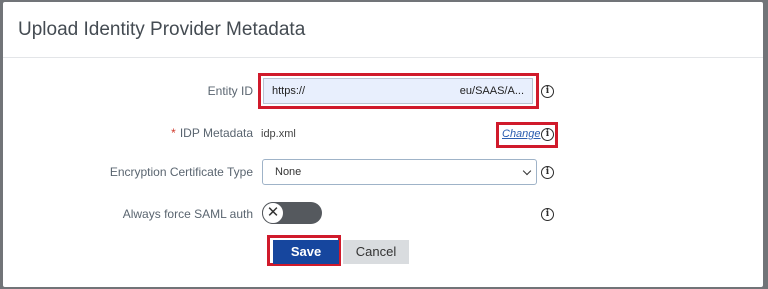 The image size is (768, 289). What do you see at coordinates (181, 172) in the screenshot?
I see `encryption-cert-label: Encryption Certificate Type` at bounding box center [181, 172].